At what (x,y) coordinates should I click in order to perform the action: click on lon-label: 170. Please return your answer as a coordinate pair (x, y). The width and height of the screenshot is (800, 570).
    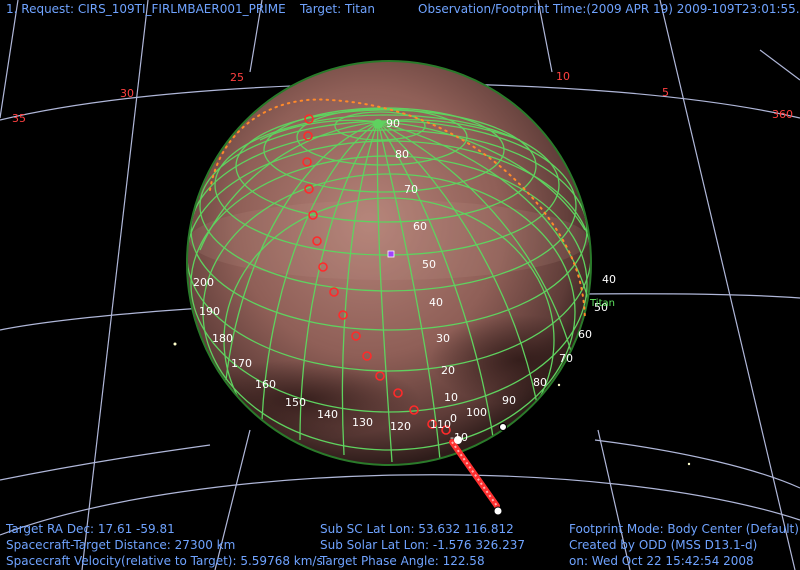
    Looking at the image, I should click on (241, 363).